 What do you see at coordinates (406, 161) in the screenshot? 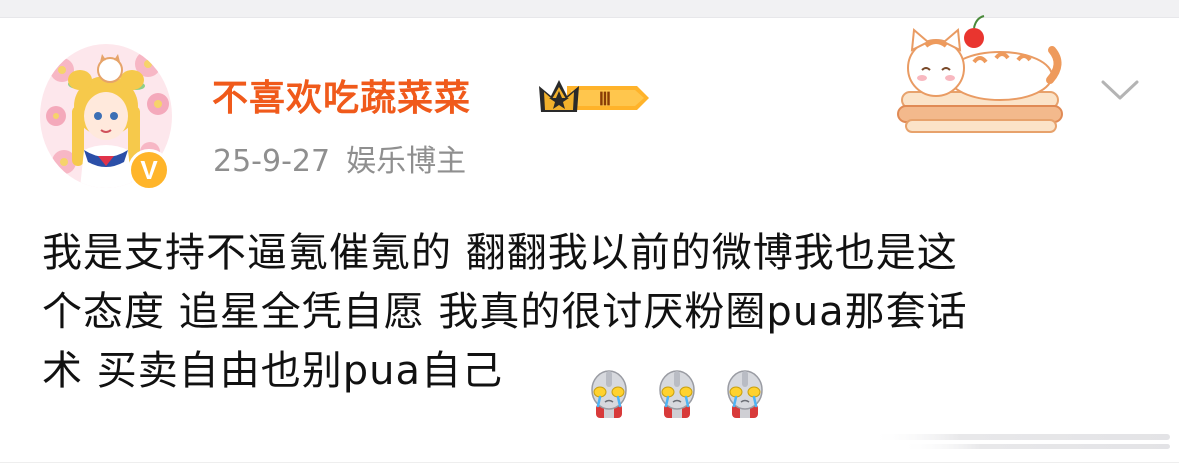
I see `user-category: 娱乐博主` at bounding box center [406, 161].